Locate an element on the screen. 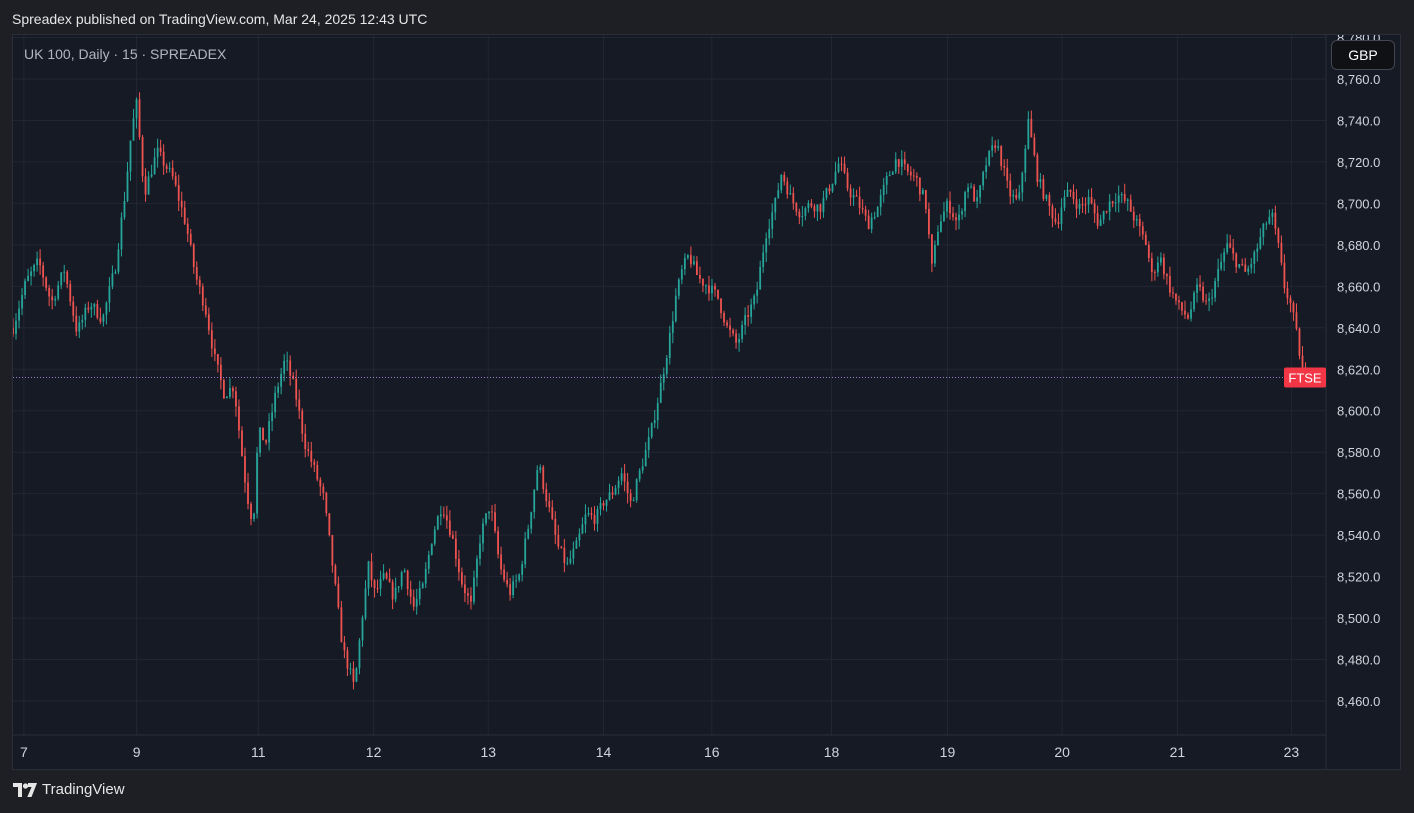 The width and height of the screenshot is (1414, 813). price-tick-label: 8,520.0 is located at coordinates (1358, 577).